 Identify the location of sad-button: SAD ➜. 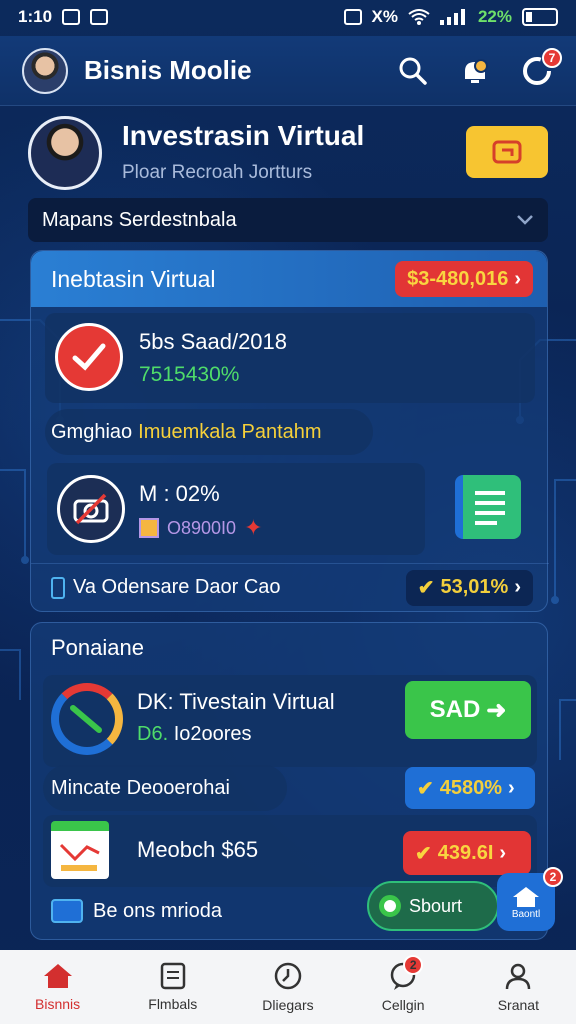
(468, 710).